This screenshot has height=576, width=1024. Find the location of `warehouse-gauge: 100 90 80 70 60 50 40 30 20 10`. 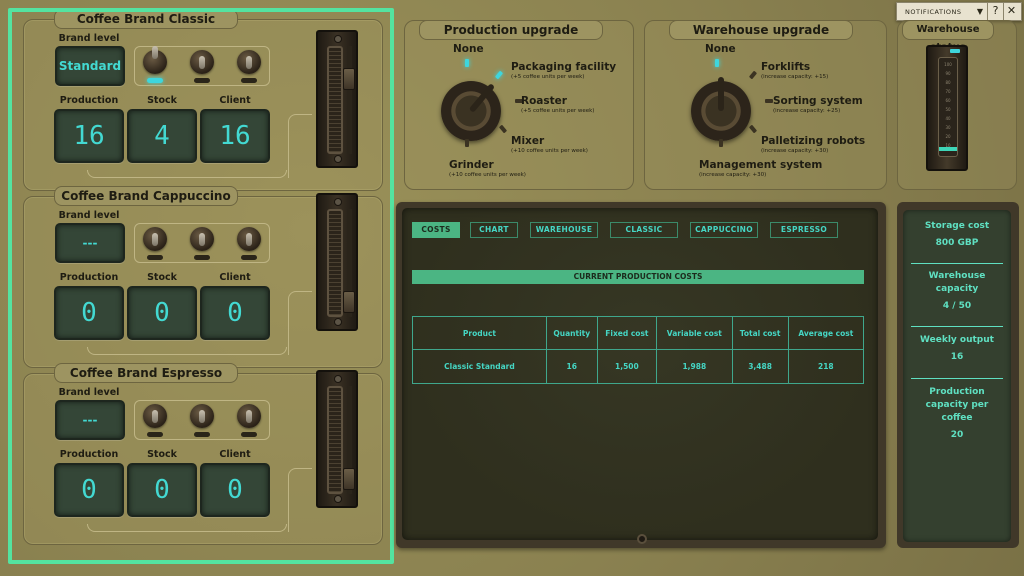

warehouse-gauge: 100 90 80 70 60 50 40 30 20 10 is located at coordinates (947, 108).